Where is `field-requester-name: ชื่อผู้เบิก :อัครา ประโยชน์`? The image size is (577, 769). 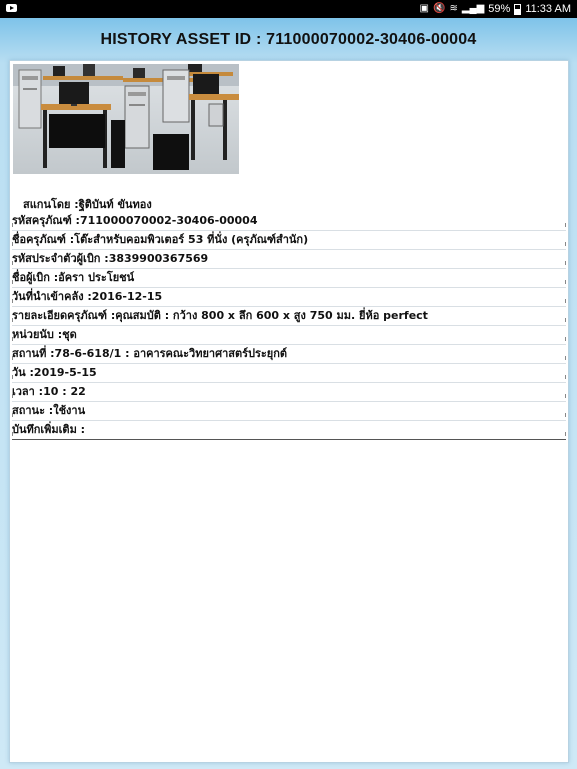
field-requester-name: ชื่อผู้เบิก :อัครา ประโยชน์ is located at coordinates (289, 278).